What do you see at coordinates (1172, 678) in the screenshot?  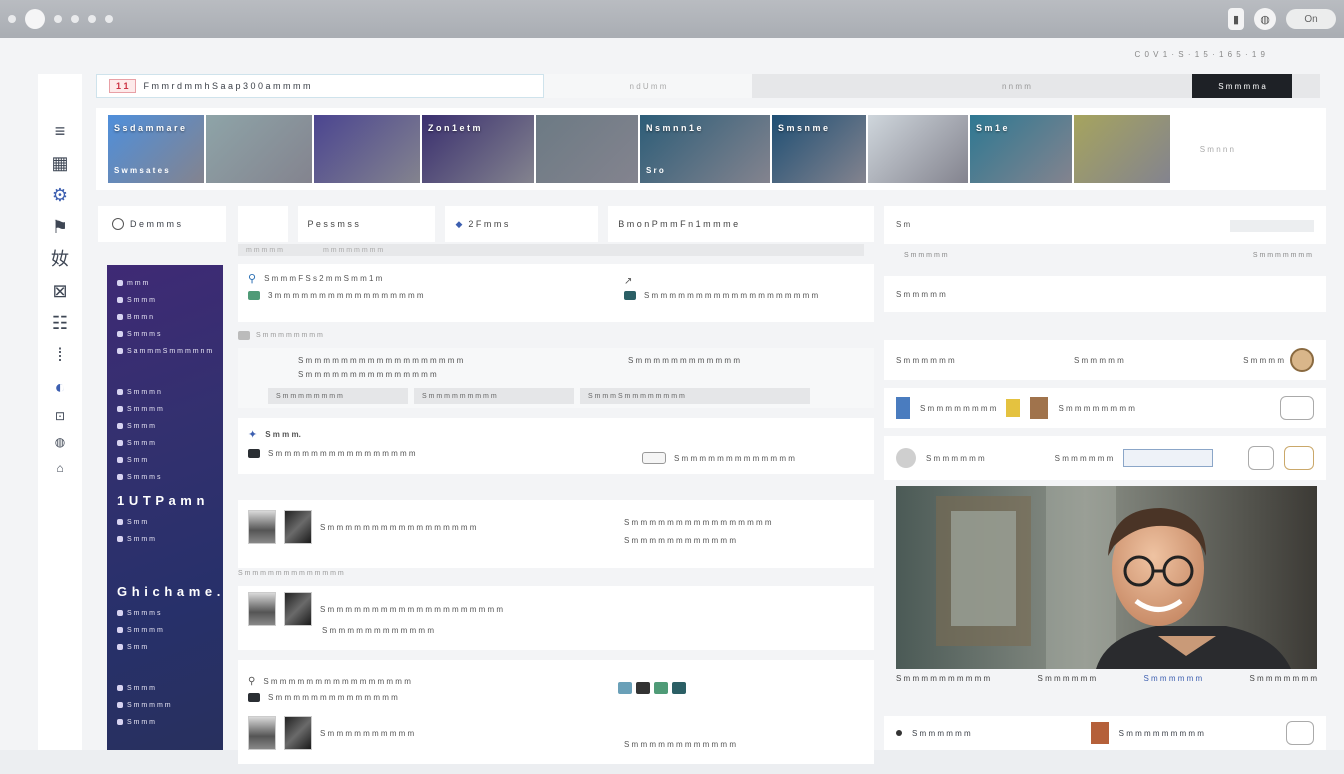 I see `caption-c: S m m m m m m` at bounding box center [1172, 678].